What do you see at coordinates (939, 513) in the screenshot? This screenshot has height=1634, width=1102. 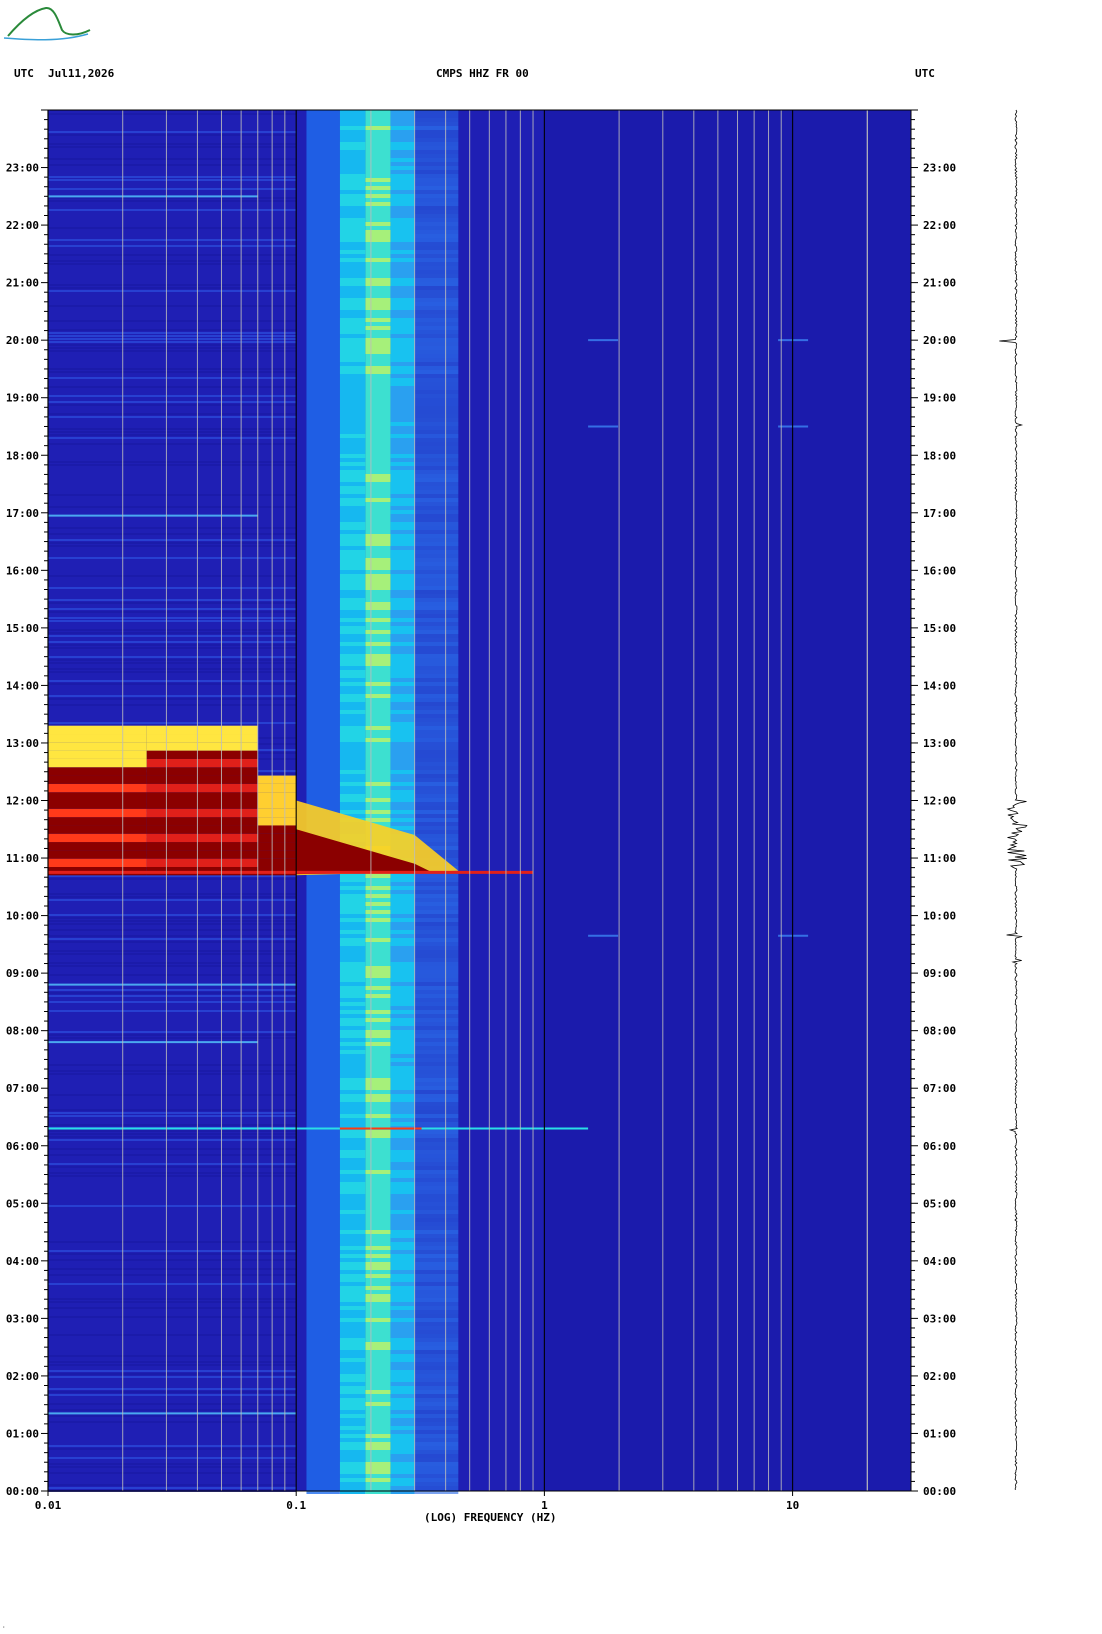 I see `y-tick-label-right: 17:00` at bounding box center [939, 513].